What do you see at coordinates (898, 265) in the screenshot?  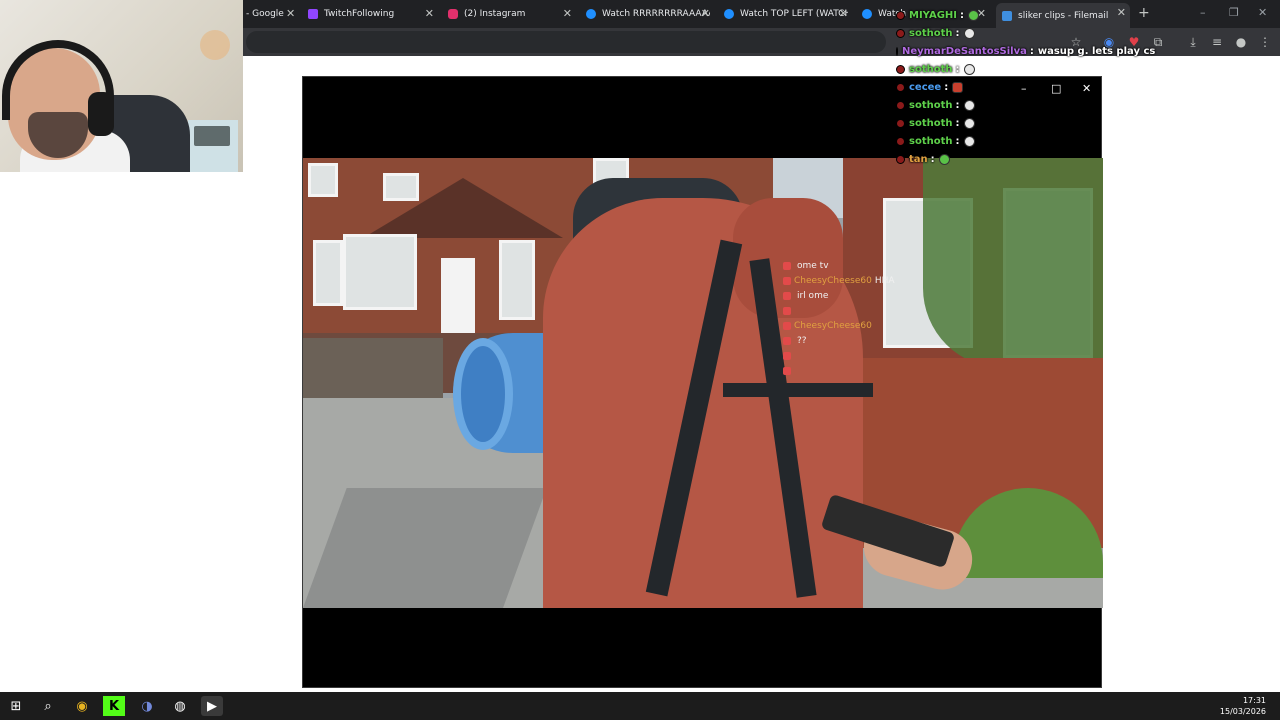 I see `overlay-chat-message: ome tv` at bounding box center [898, 265].